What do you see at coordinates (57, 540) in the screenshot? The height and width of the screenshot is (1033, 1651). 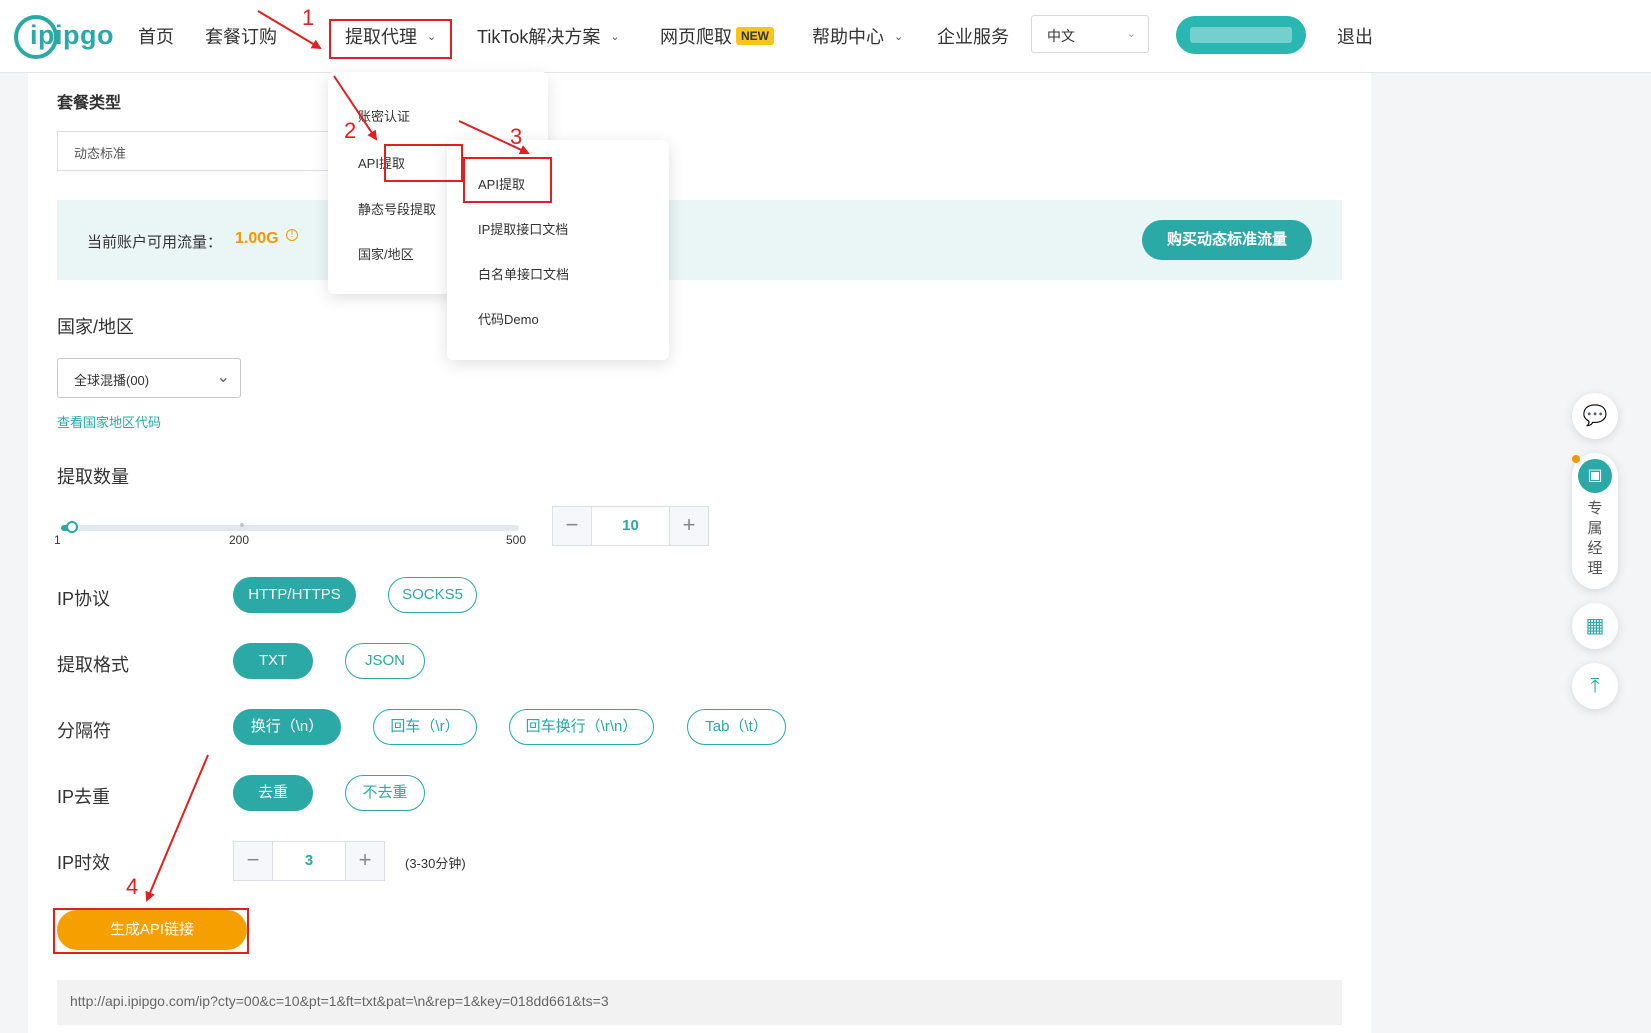 I see `slider-min-label: 1` at bounding box center [57, 540].